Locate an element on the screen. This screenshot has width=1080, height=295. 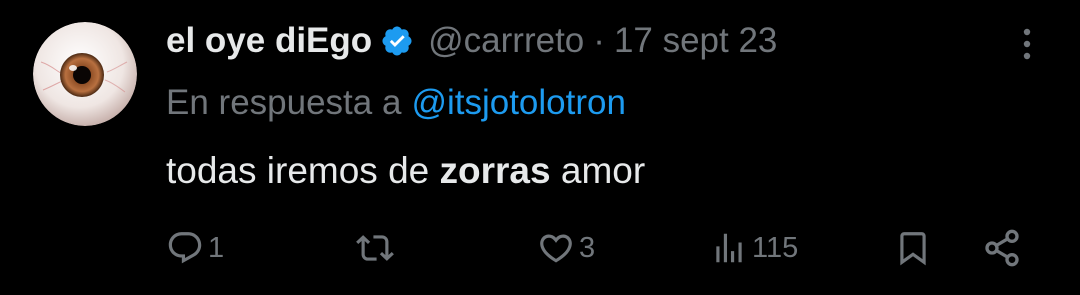
tweet-text: todas iremos de zorras amor is located at coordinates (405, 171).